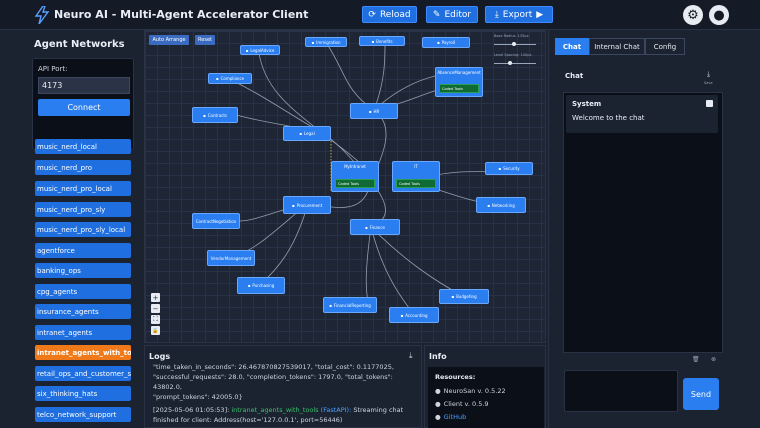 The image size is (760, 428). What do you see at coordinates (466, 404) in the screenshot?
I see `client-version-text: Client v. 0.5.9` at bounding box center [466, 404].